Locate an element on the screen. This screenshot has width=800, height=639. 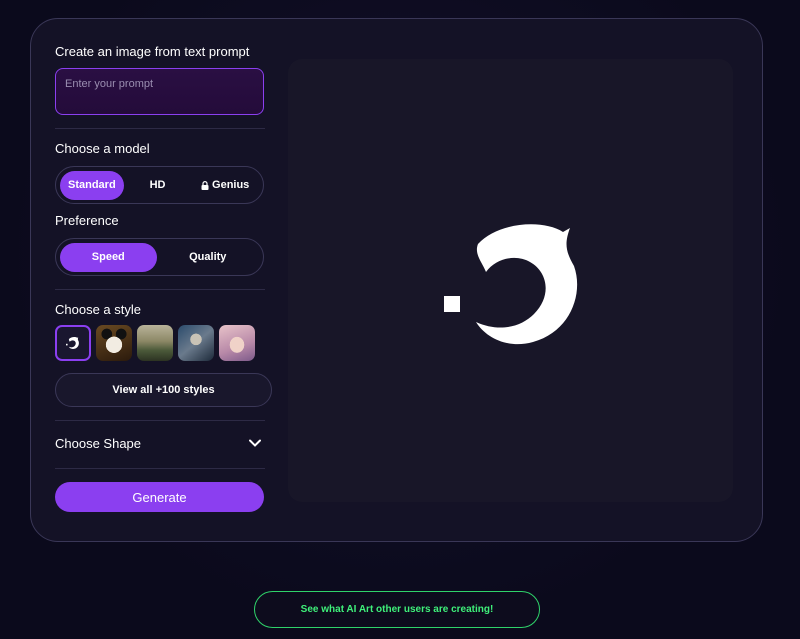
lock-icon is located at coordinates (205, 185).